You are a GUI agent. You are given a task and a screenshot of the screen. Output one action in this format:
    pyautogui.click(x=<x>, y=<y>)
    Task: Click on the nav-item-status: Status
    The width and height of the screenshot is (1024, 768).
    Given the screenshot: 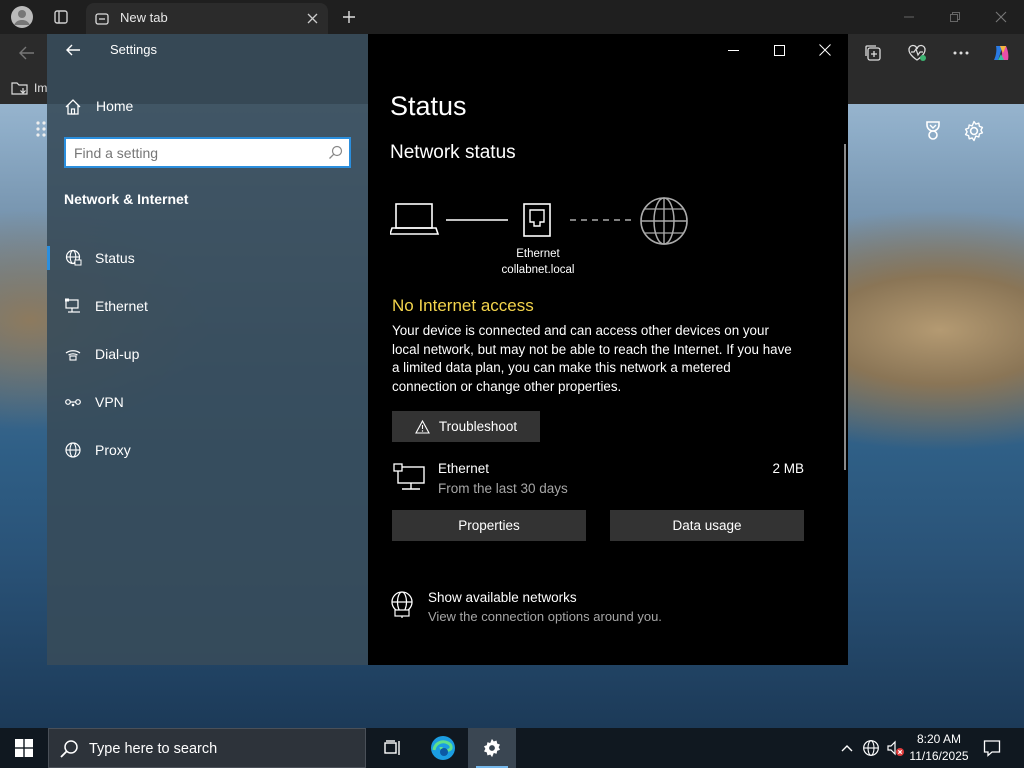 What is the action you would take?
    pyautogui.click(x=207, y=258)
    